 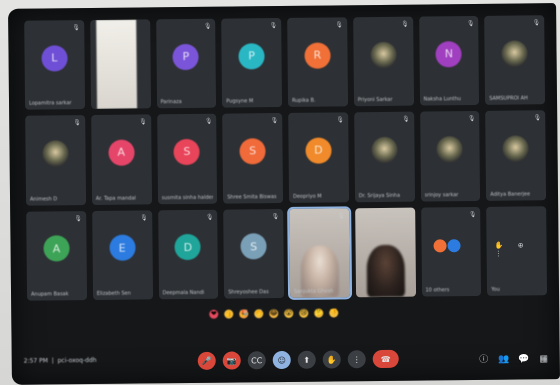 What do you see at coordinates (515, 60) in the screenshot?
I see `participant-tile: 🎙 SAMSUPROI AH` at bounding box center [515, 60].